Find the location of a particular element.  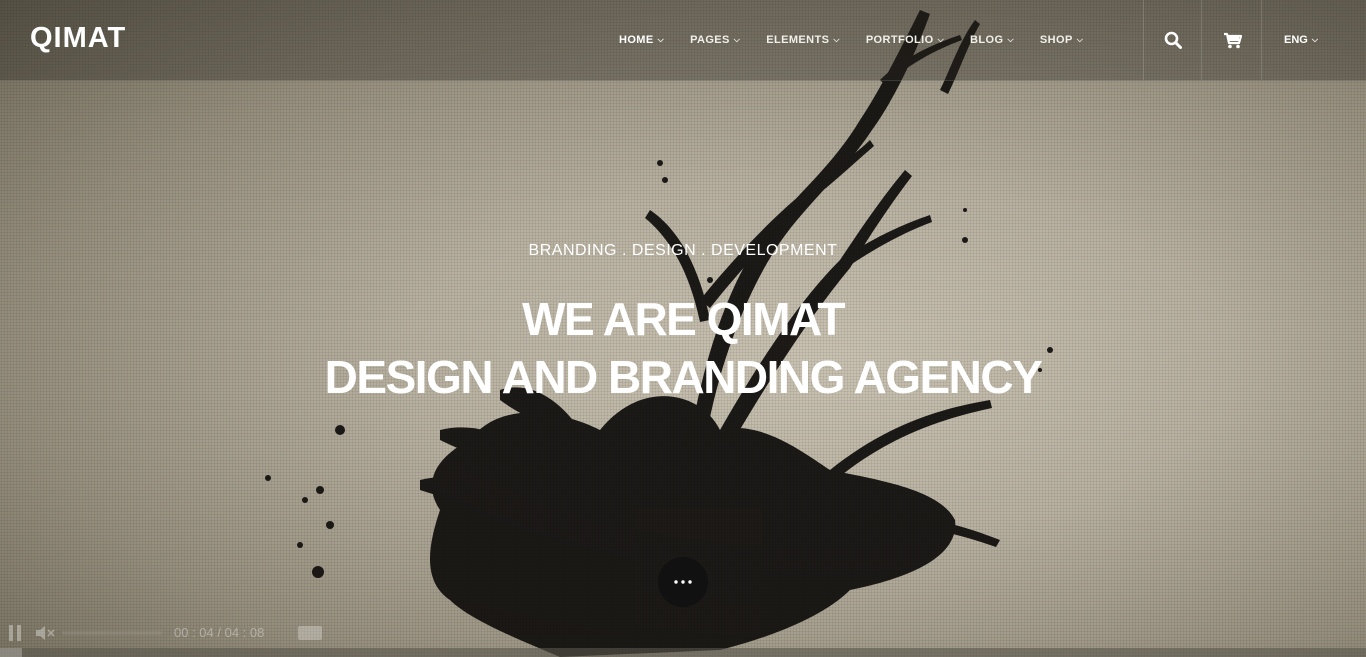

pause-icon is located at coordinates (15, 633).